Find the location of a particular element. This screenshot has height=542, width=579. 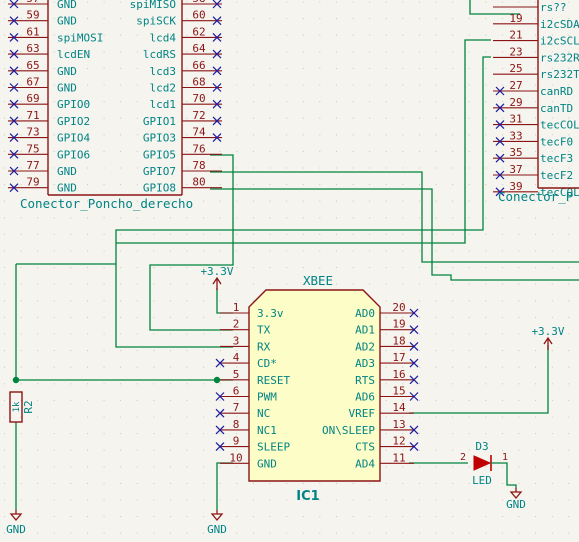

gnd-label-resistor: GND is located at coordinates (16, 529).